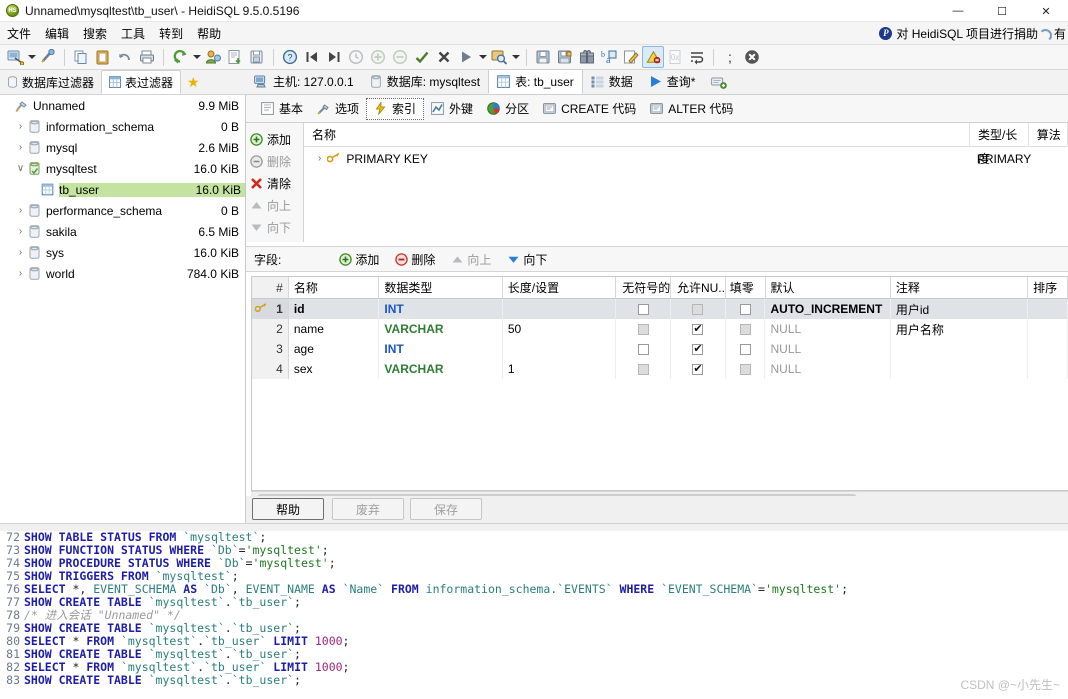 The image size is (1068, 699). I want to click on user-manager-icon, so click(213, 57).